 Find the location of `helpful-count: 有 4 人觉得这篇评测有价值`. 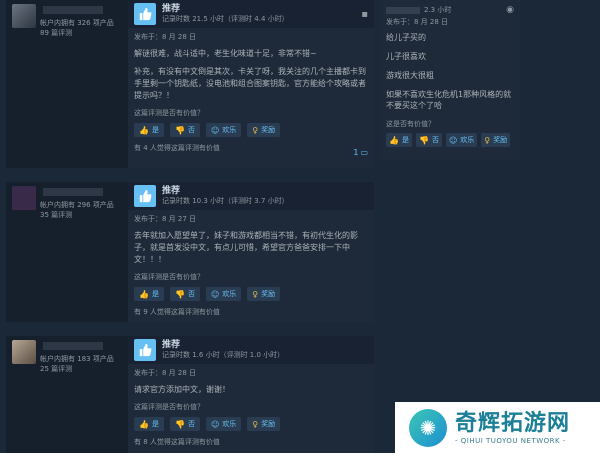

helpful-count: 有 4 人觉得这篇评测有价值 is located at coordinates (177, 148).